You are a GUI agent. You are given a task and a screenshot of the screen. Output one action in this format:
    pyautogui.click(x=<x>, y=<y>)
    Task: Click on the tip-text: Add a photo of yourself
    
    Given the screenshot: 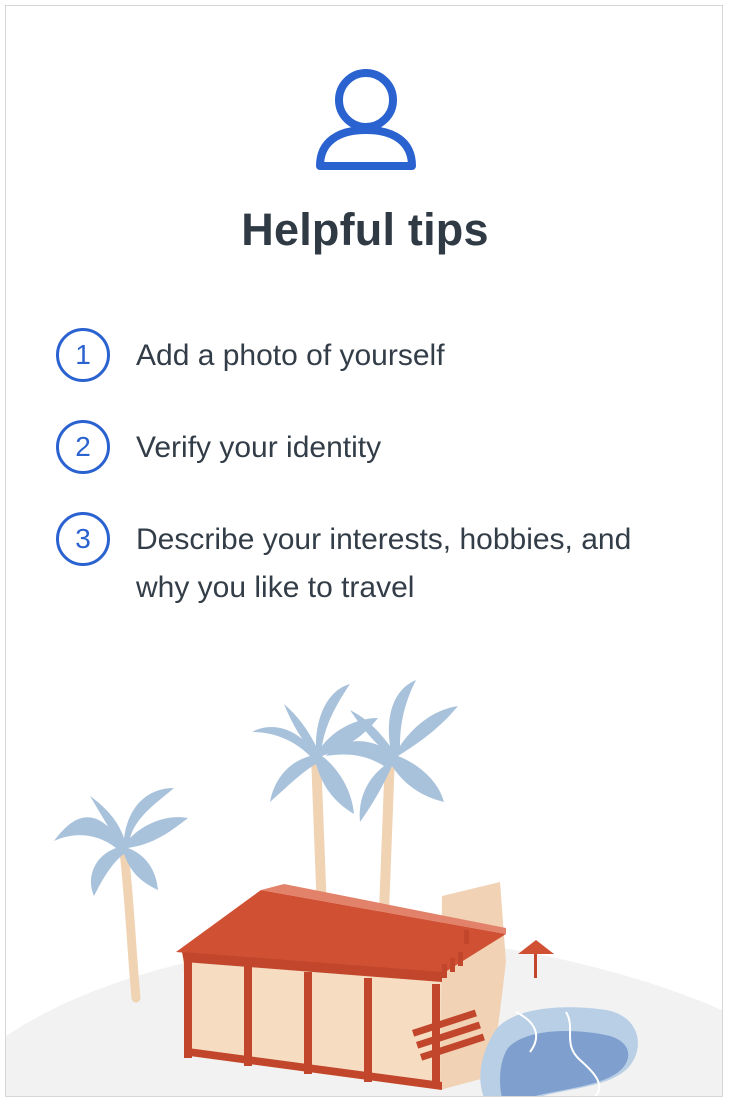 What is the action you would take?
    pyautogui.click(x=290, y=355)
    